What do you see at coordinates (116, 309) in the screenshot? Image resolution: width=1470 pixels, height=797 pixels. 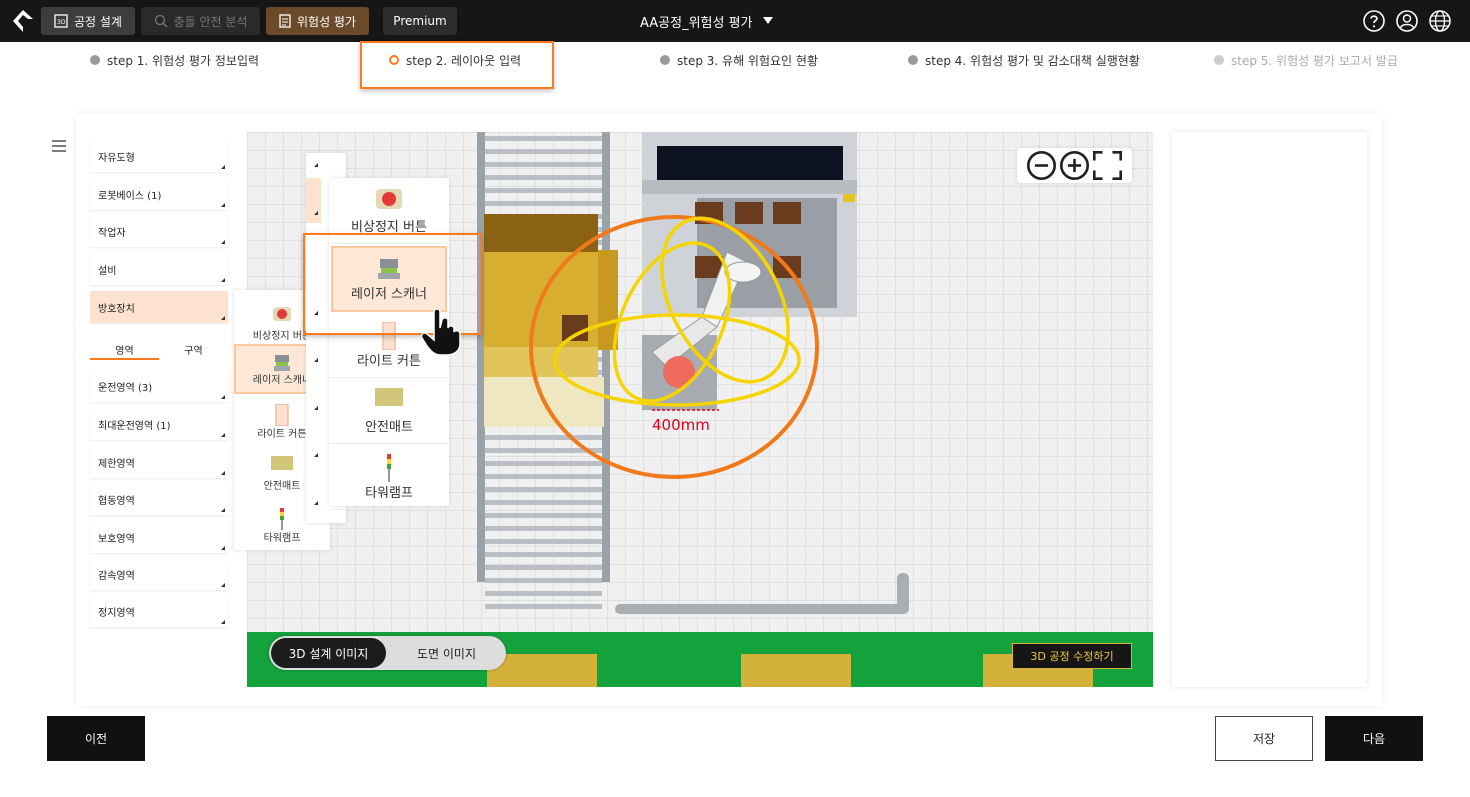 I see `category-label: 방호장치` at bounding box center [116, 309].